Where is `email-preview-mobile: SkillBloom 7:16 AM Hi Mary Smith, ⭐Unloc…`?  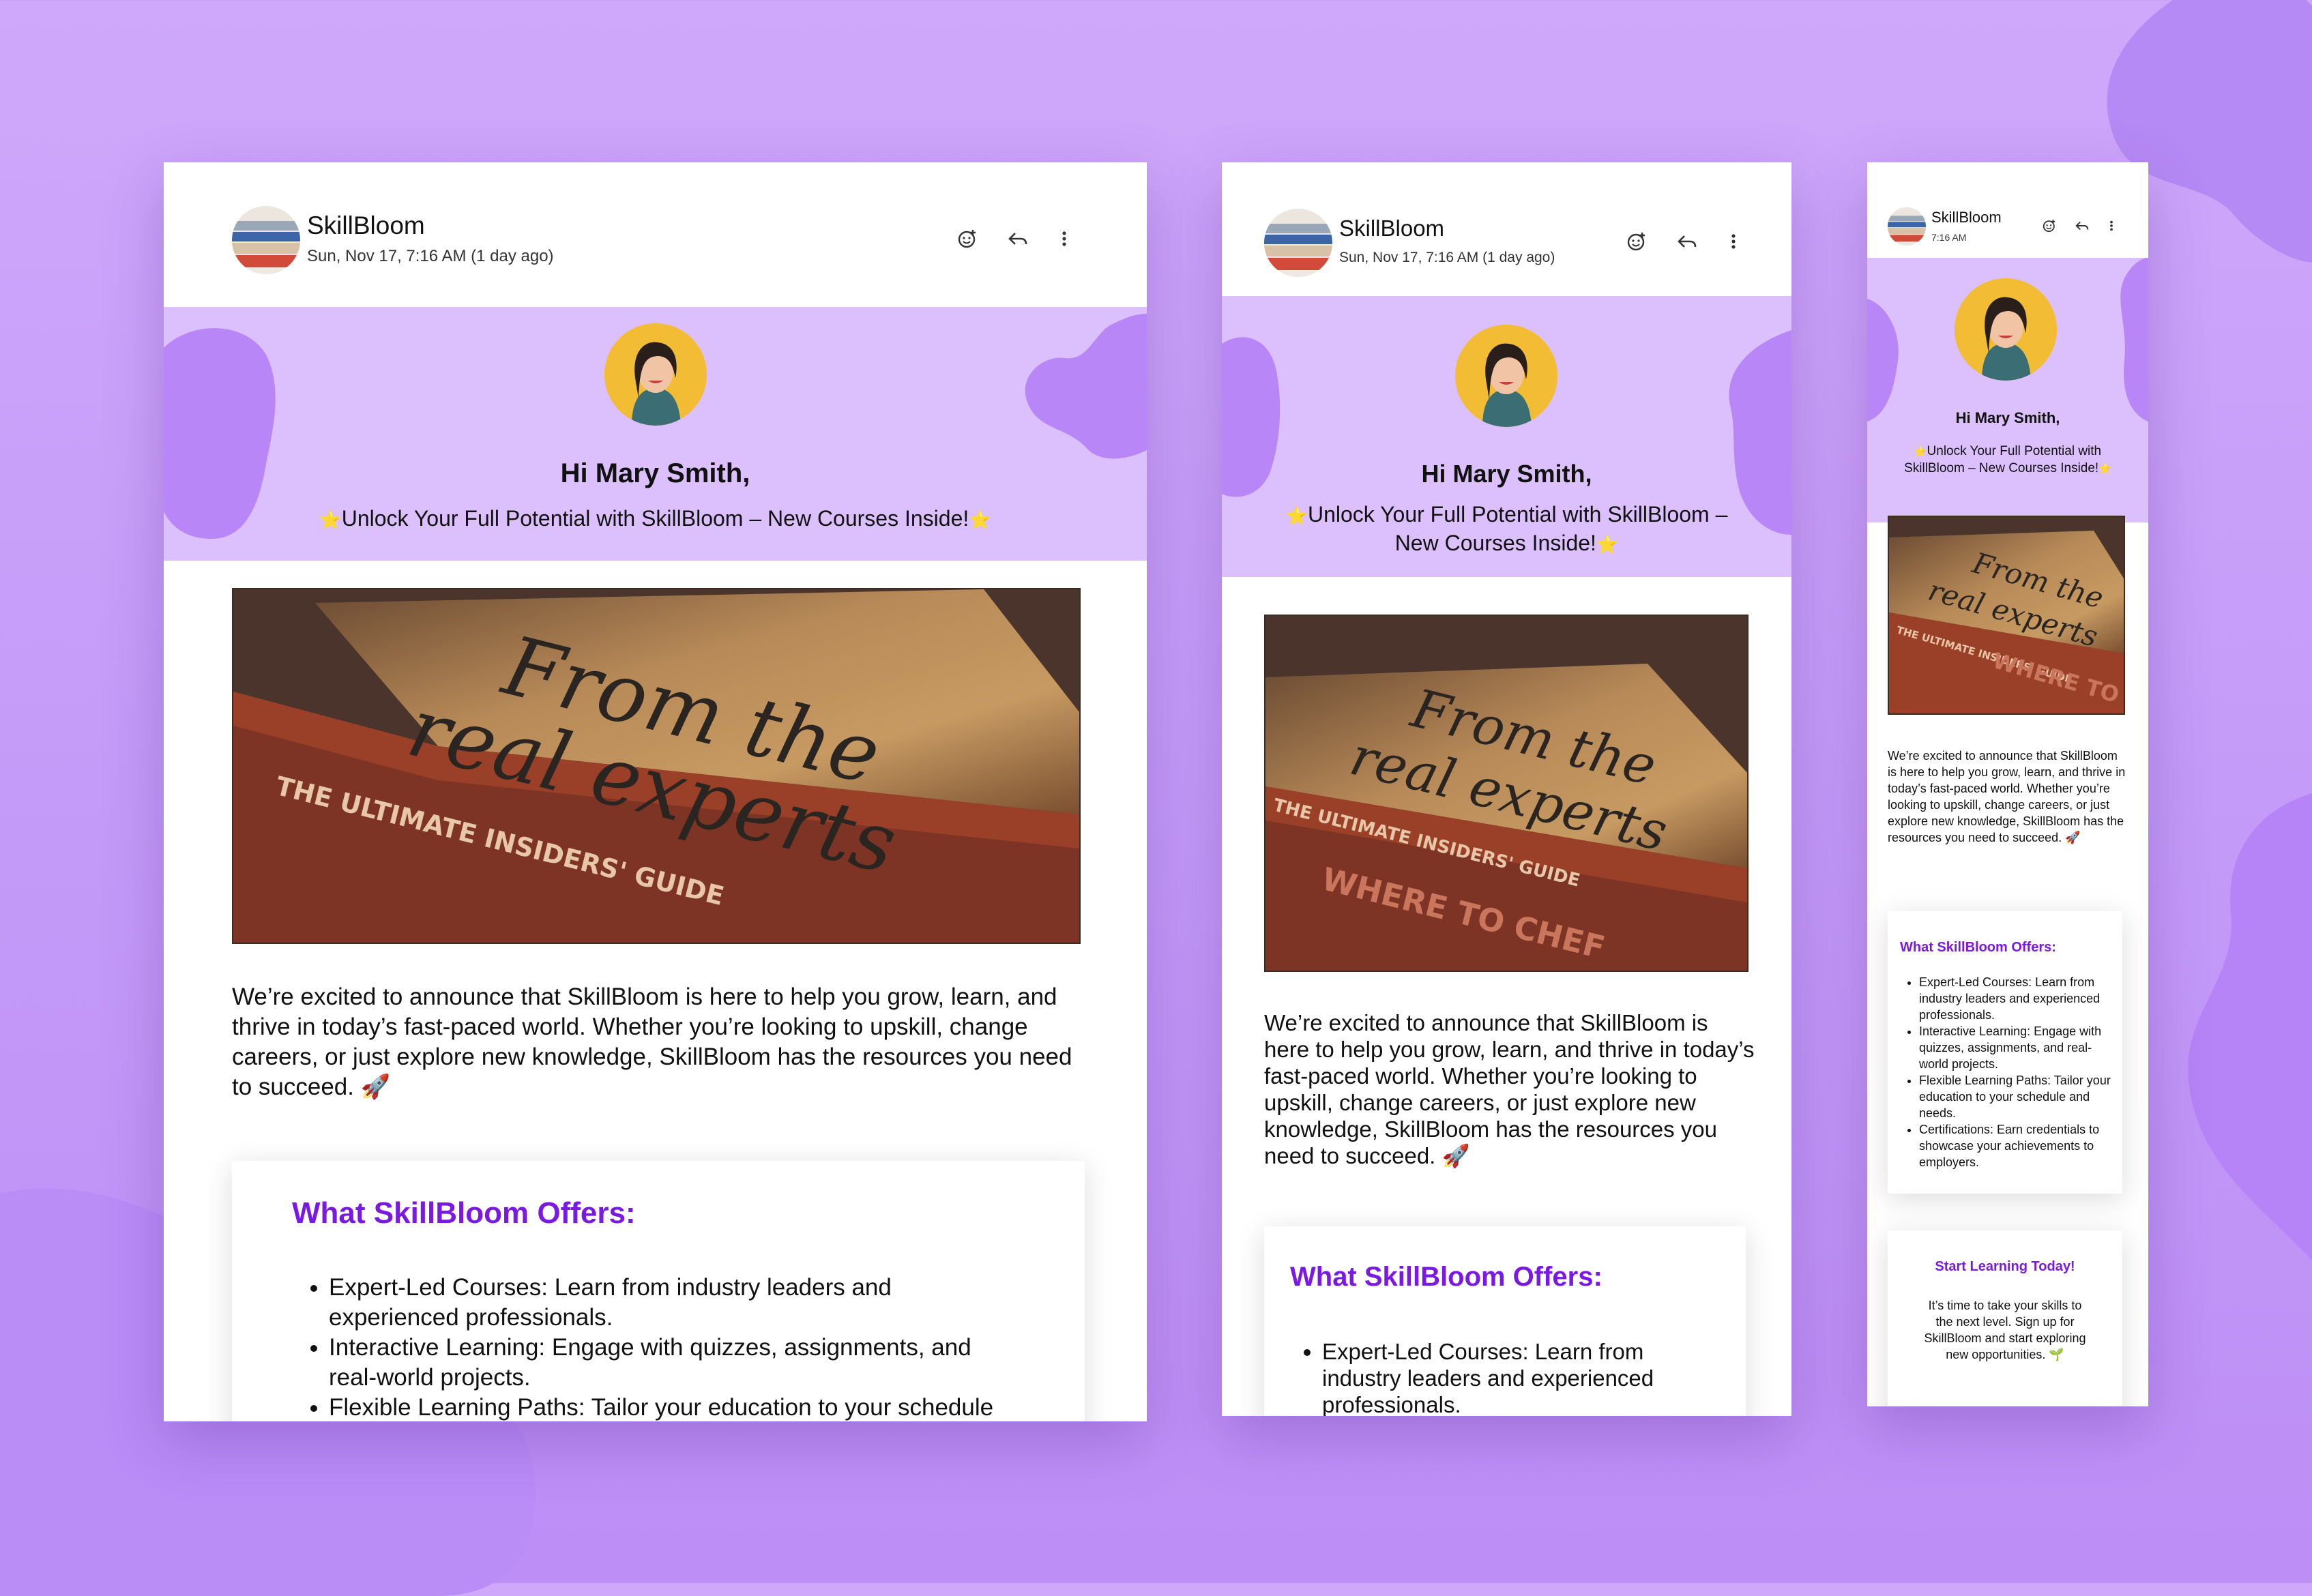 email-preview-mobile: SkillBloom 7:16 AM Hi Mary Smith, ⭐Unloc… is located at coordinates (2007, 784).